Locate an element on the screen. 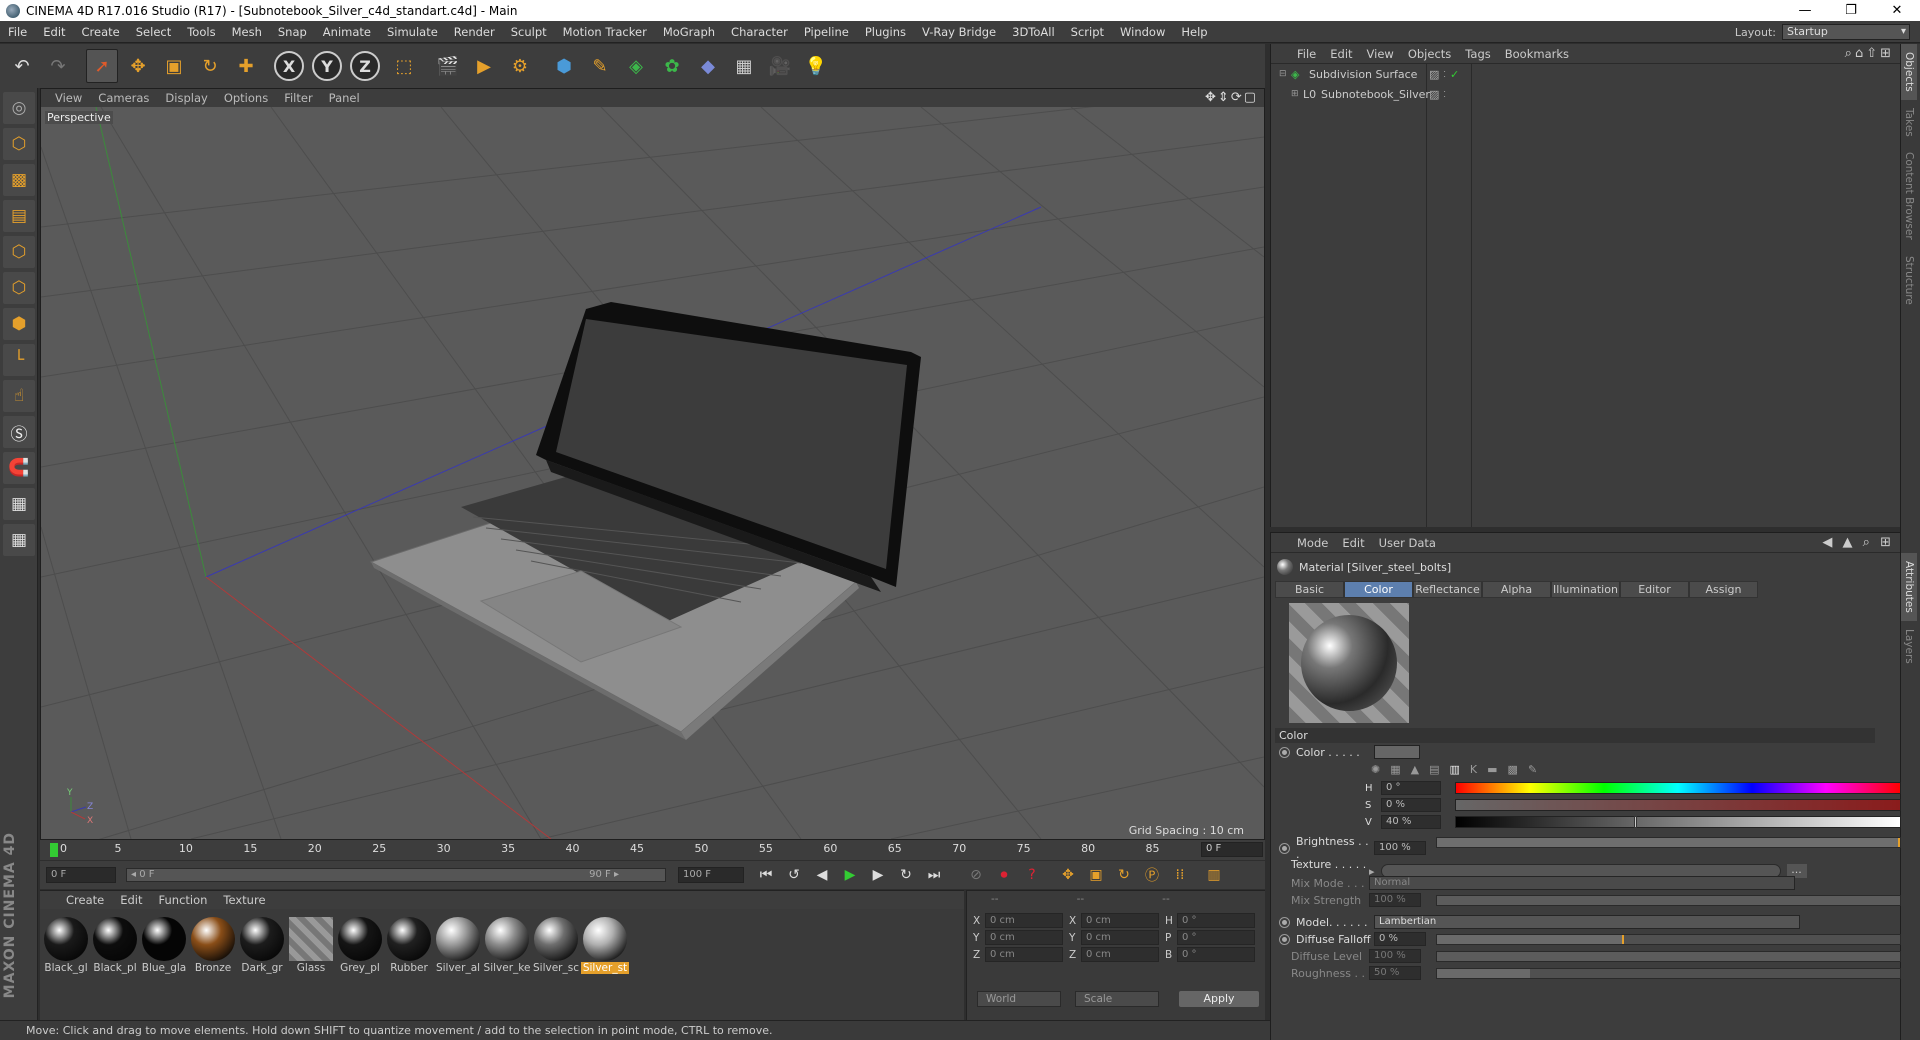  side-tab-objects: Objects is located at coordinates (1909, 72).